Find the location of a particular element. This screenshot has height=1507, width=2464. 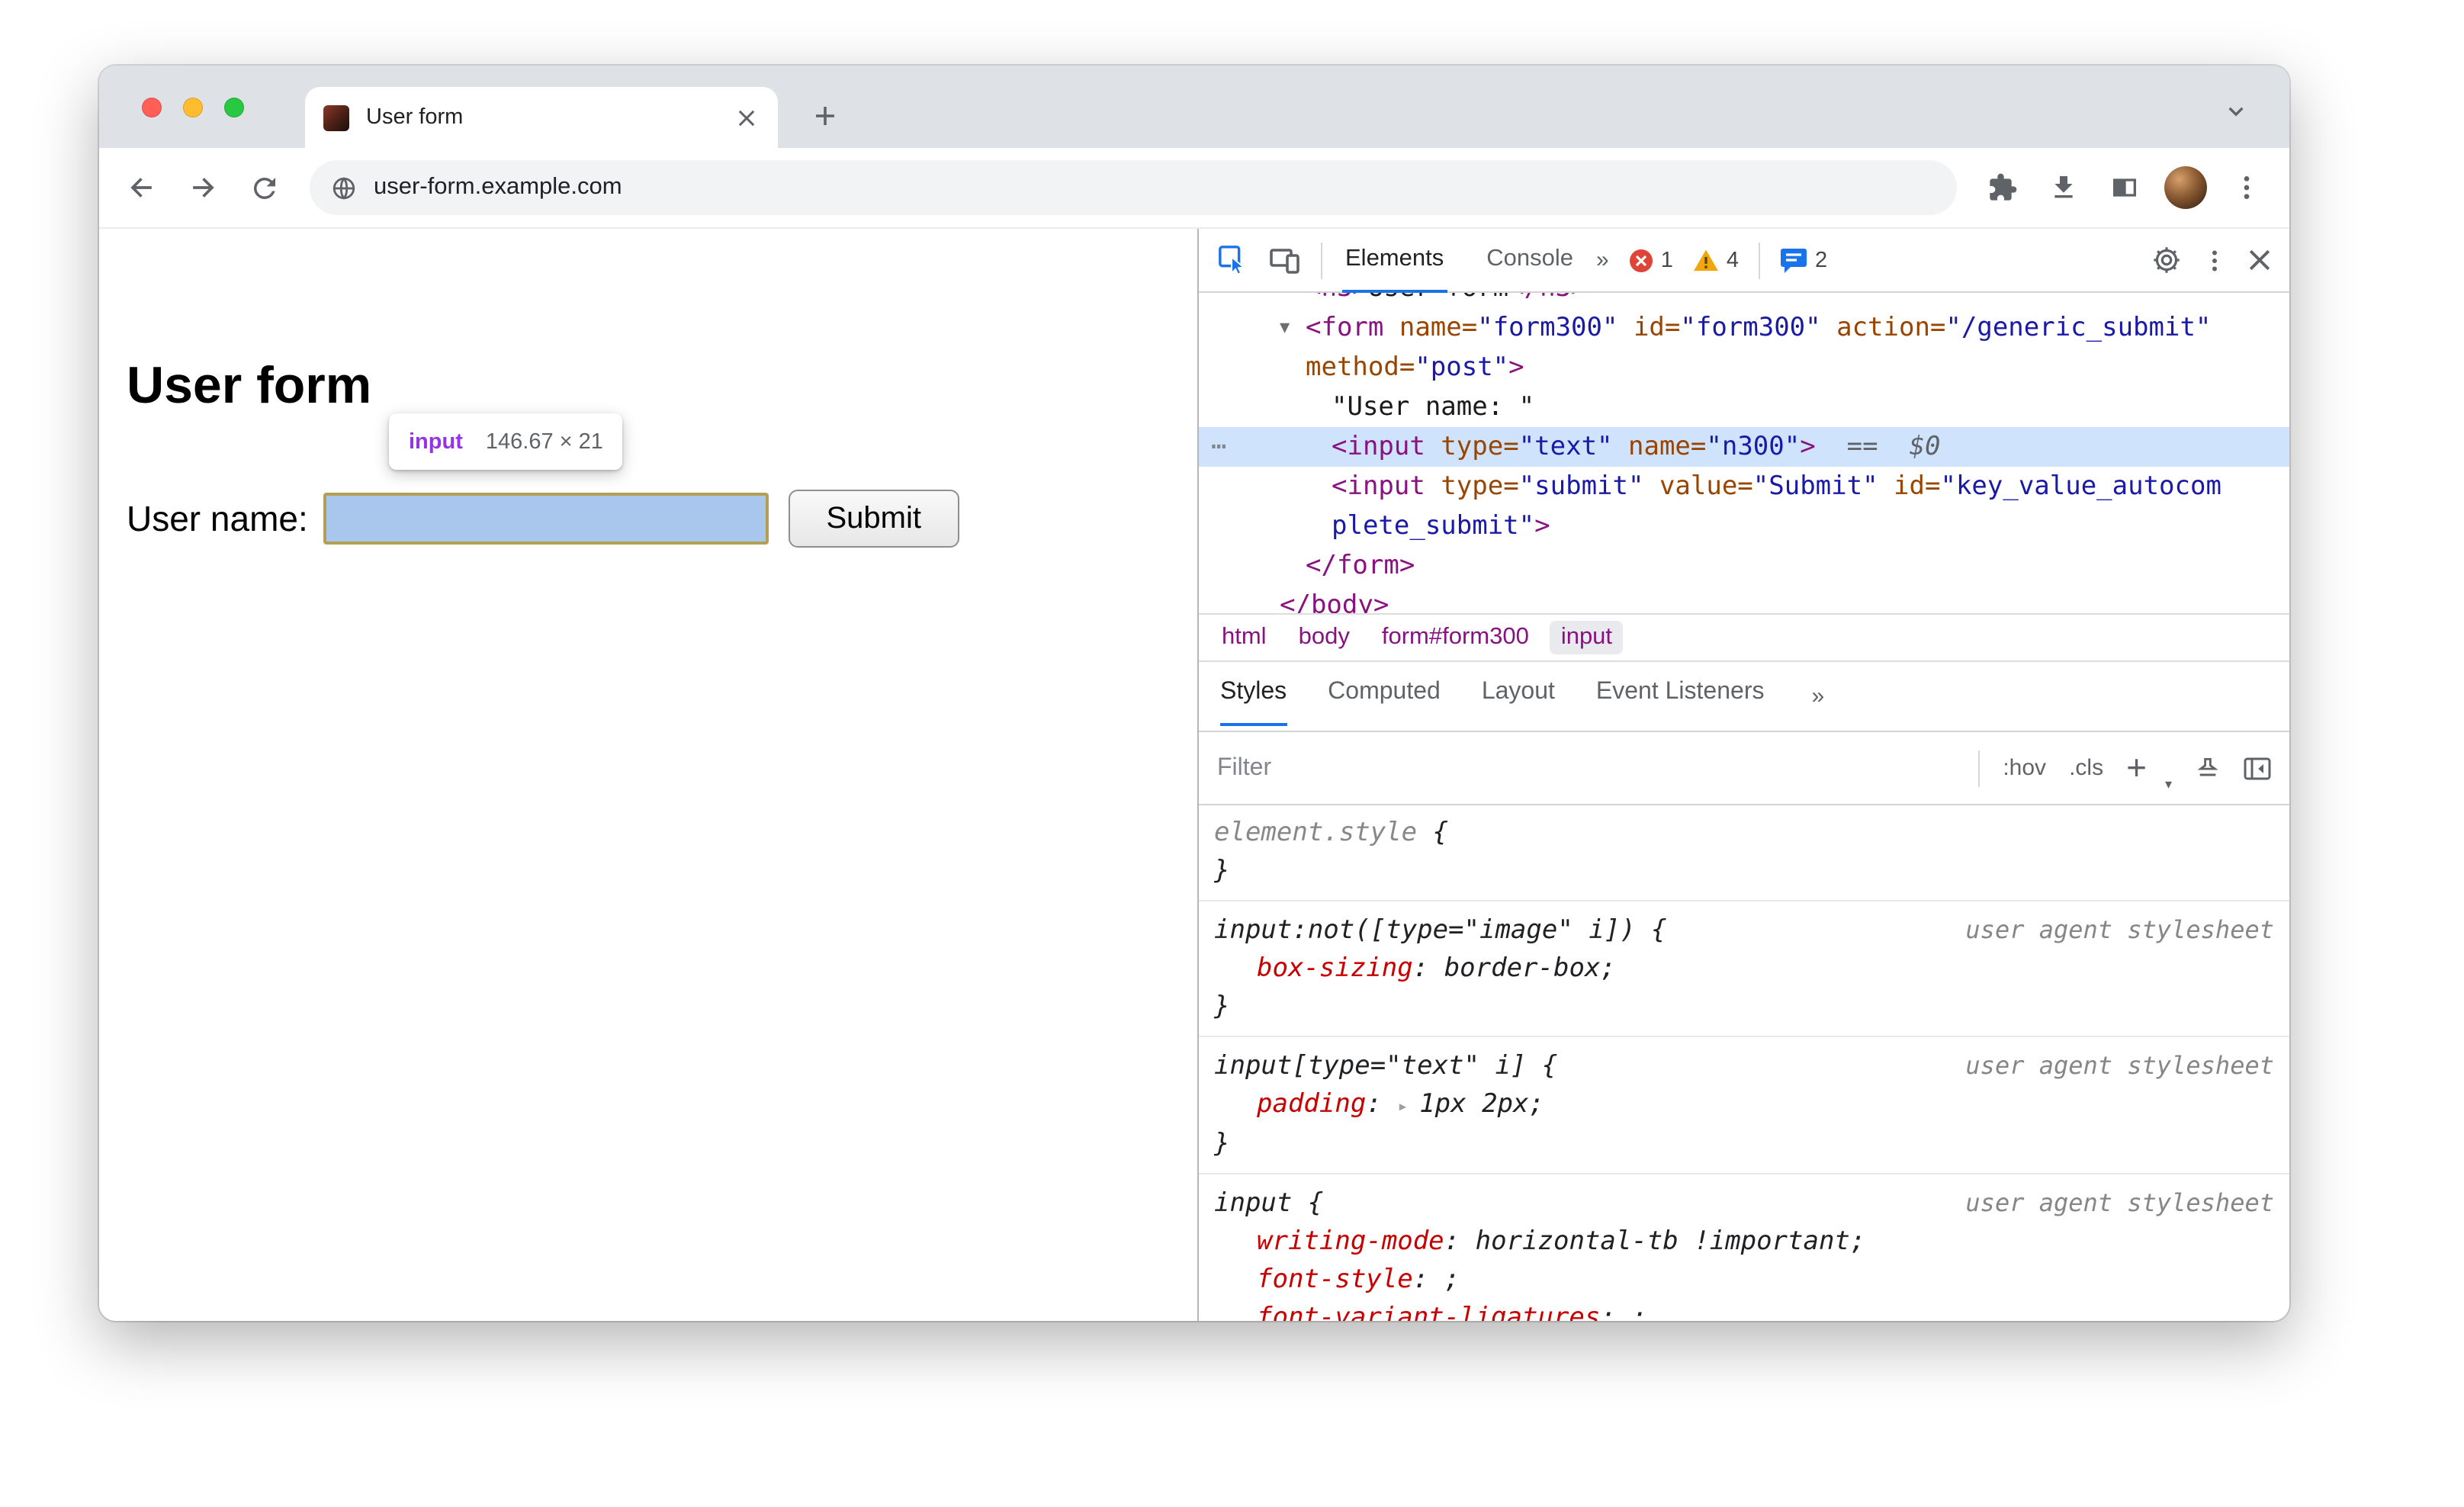

tooltip-element-name: input is located at coordinates (436, 441).